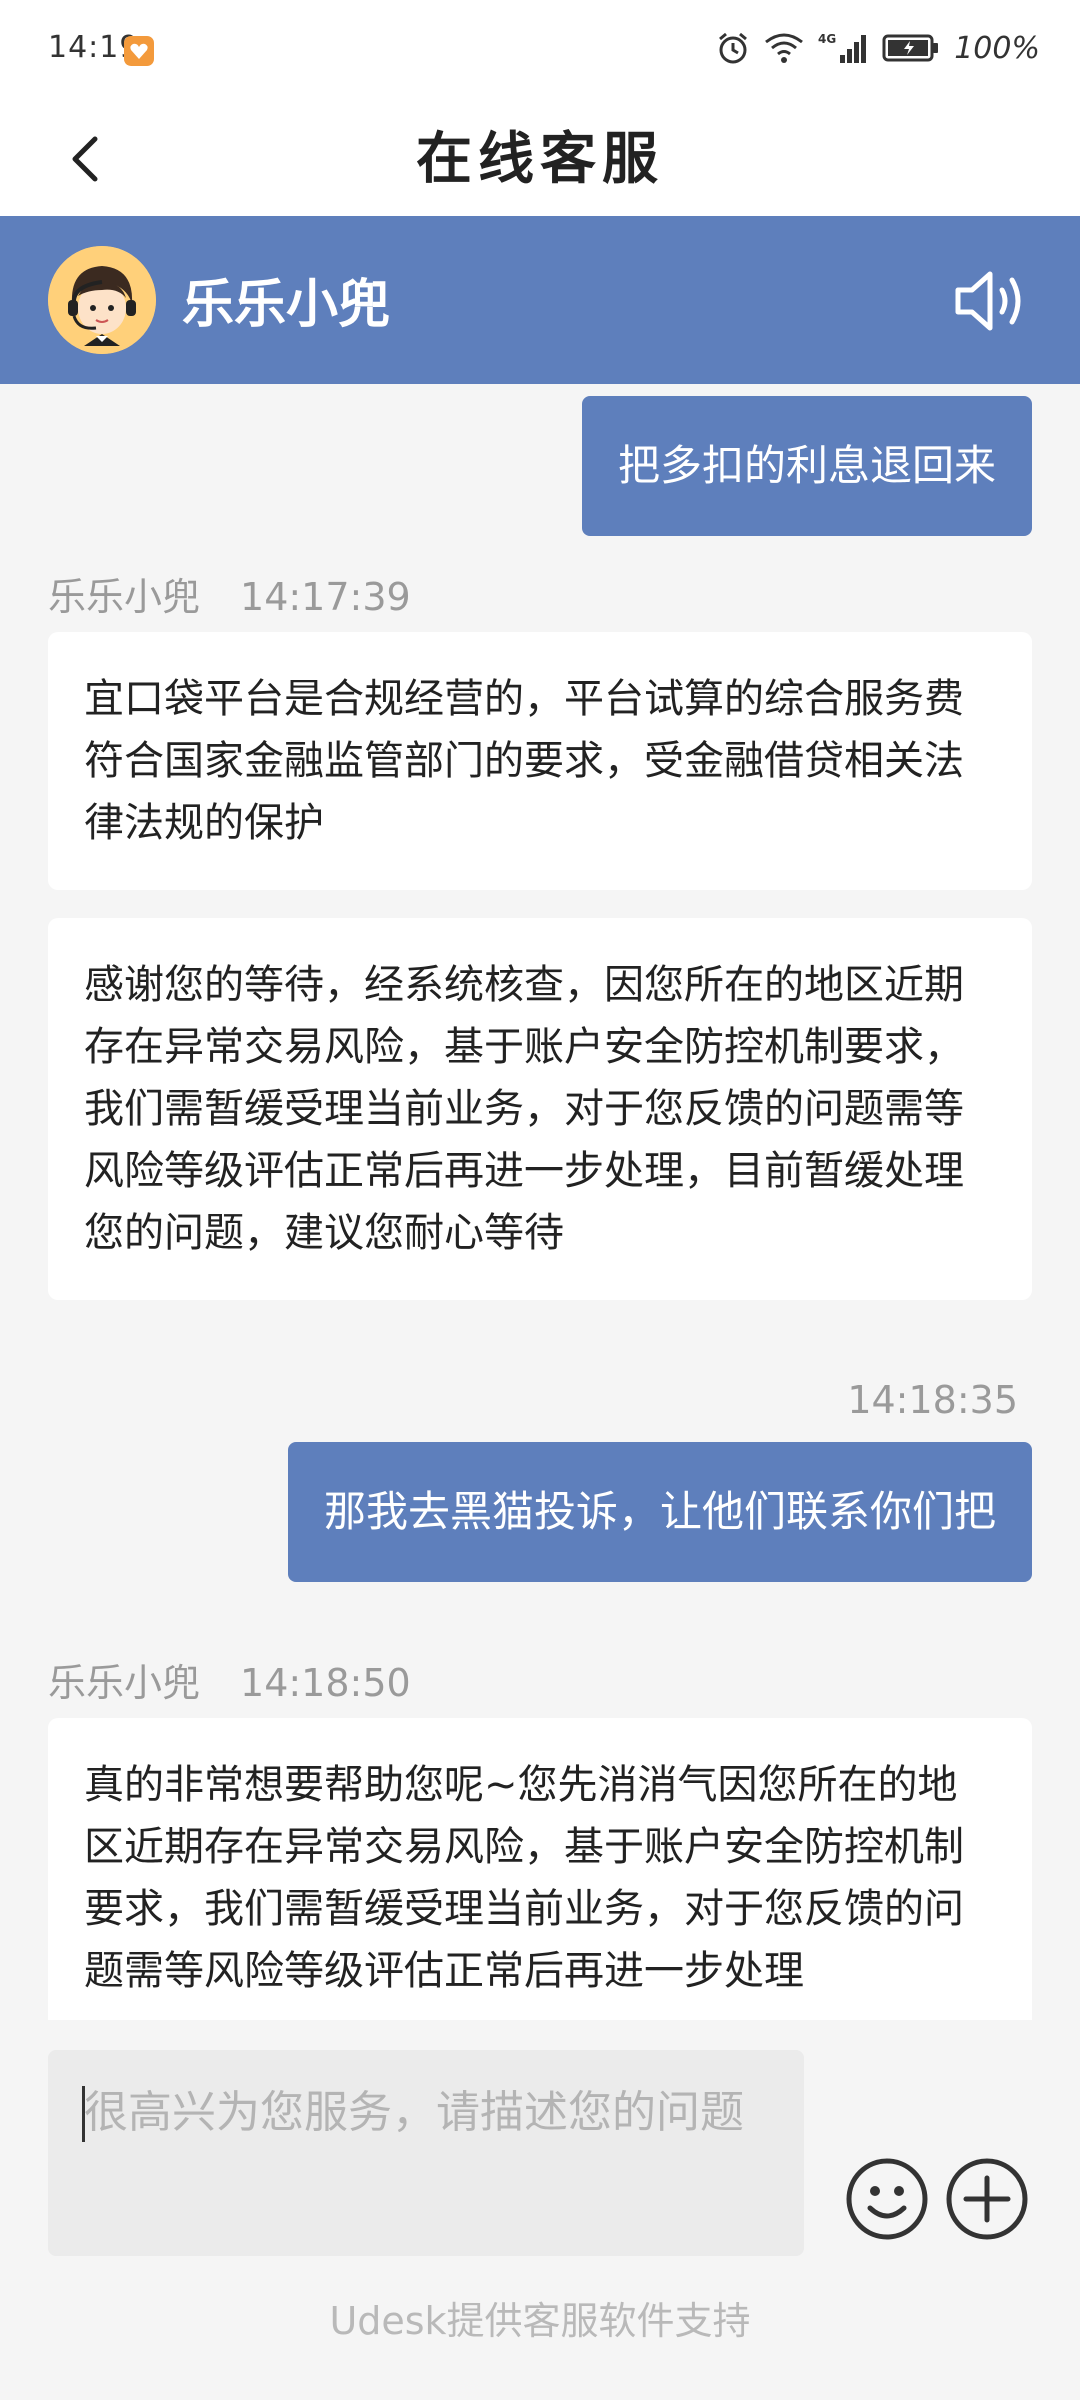 The width and height of the screenshot is (1080, 2400). I want to click on agent-avatar, so click(102, 300).